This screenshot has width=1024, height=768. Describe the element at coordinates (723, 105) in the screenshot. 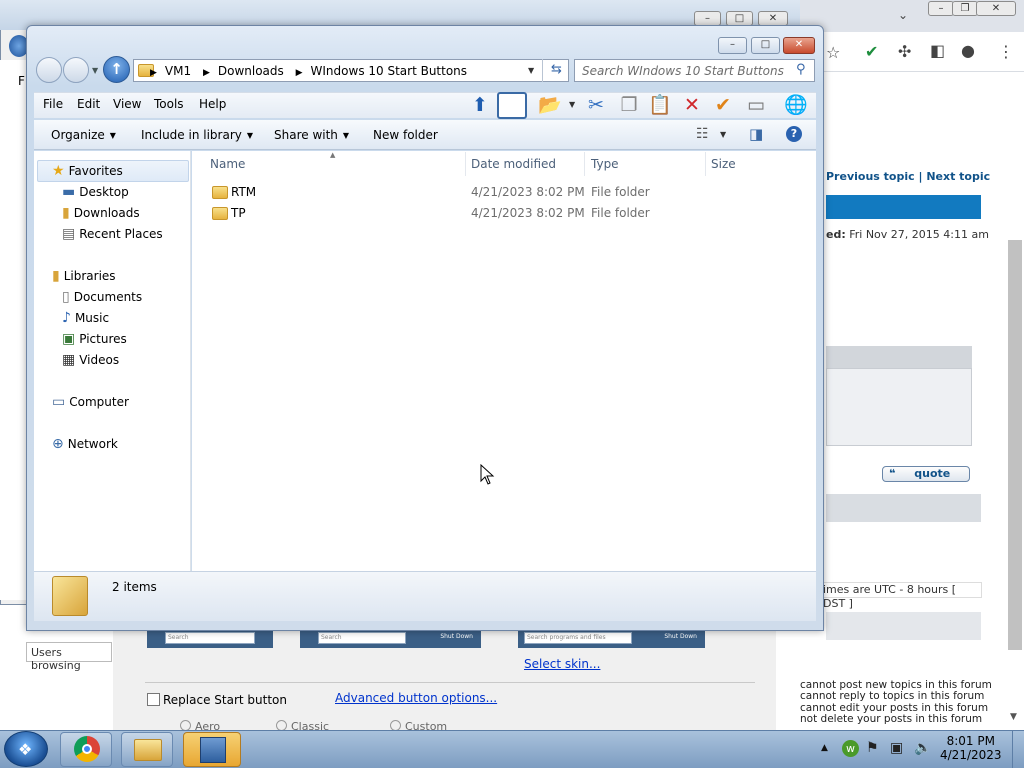

I see `properties-check-icon: ✔` at that location.